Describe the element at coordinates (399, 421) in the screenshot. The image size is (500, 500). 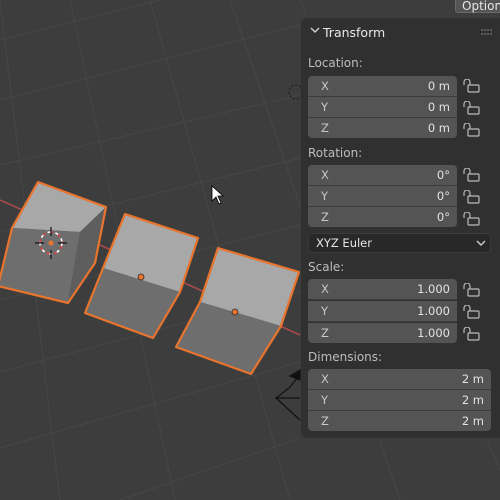
I see `dimensions-z-field: Z 2 m` at that location.